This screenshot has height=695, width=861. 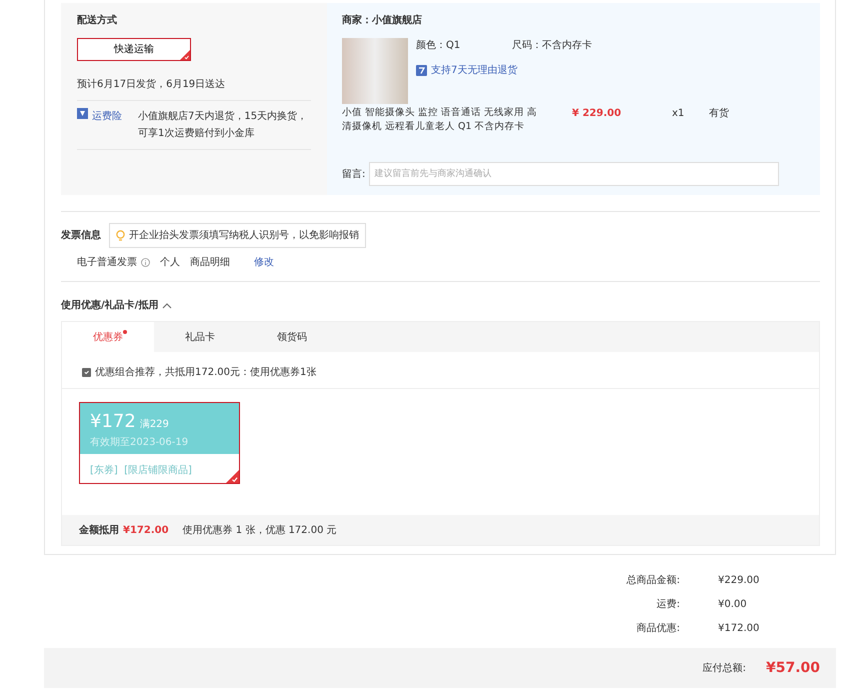 I want to click on tab: 礼品卡, so click(x=200, y=337).